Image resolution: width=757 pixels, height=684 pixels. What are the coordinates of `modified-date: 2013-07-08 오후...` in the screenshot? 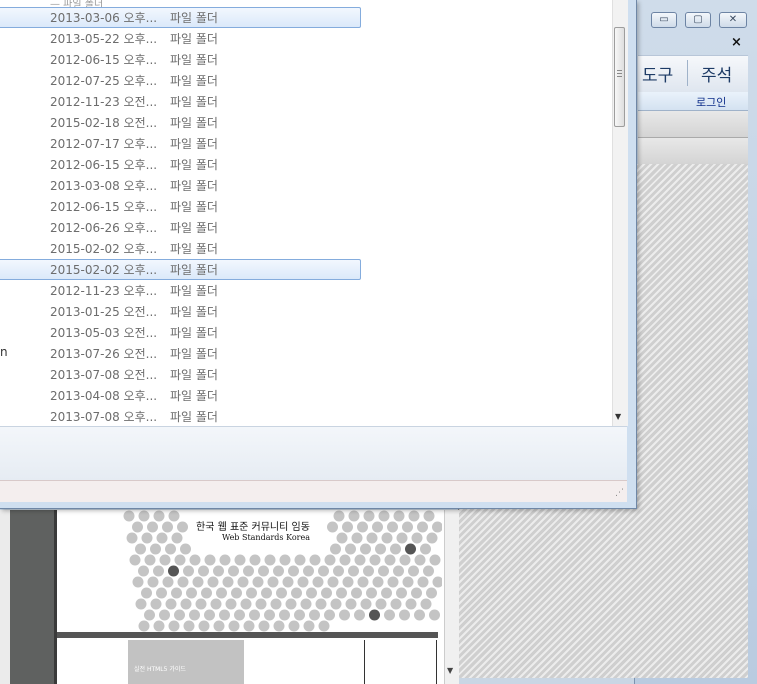 It's located at (104, 417).